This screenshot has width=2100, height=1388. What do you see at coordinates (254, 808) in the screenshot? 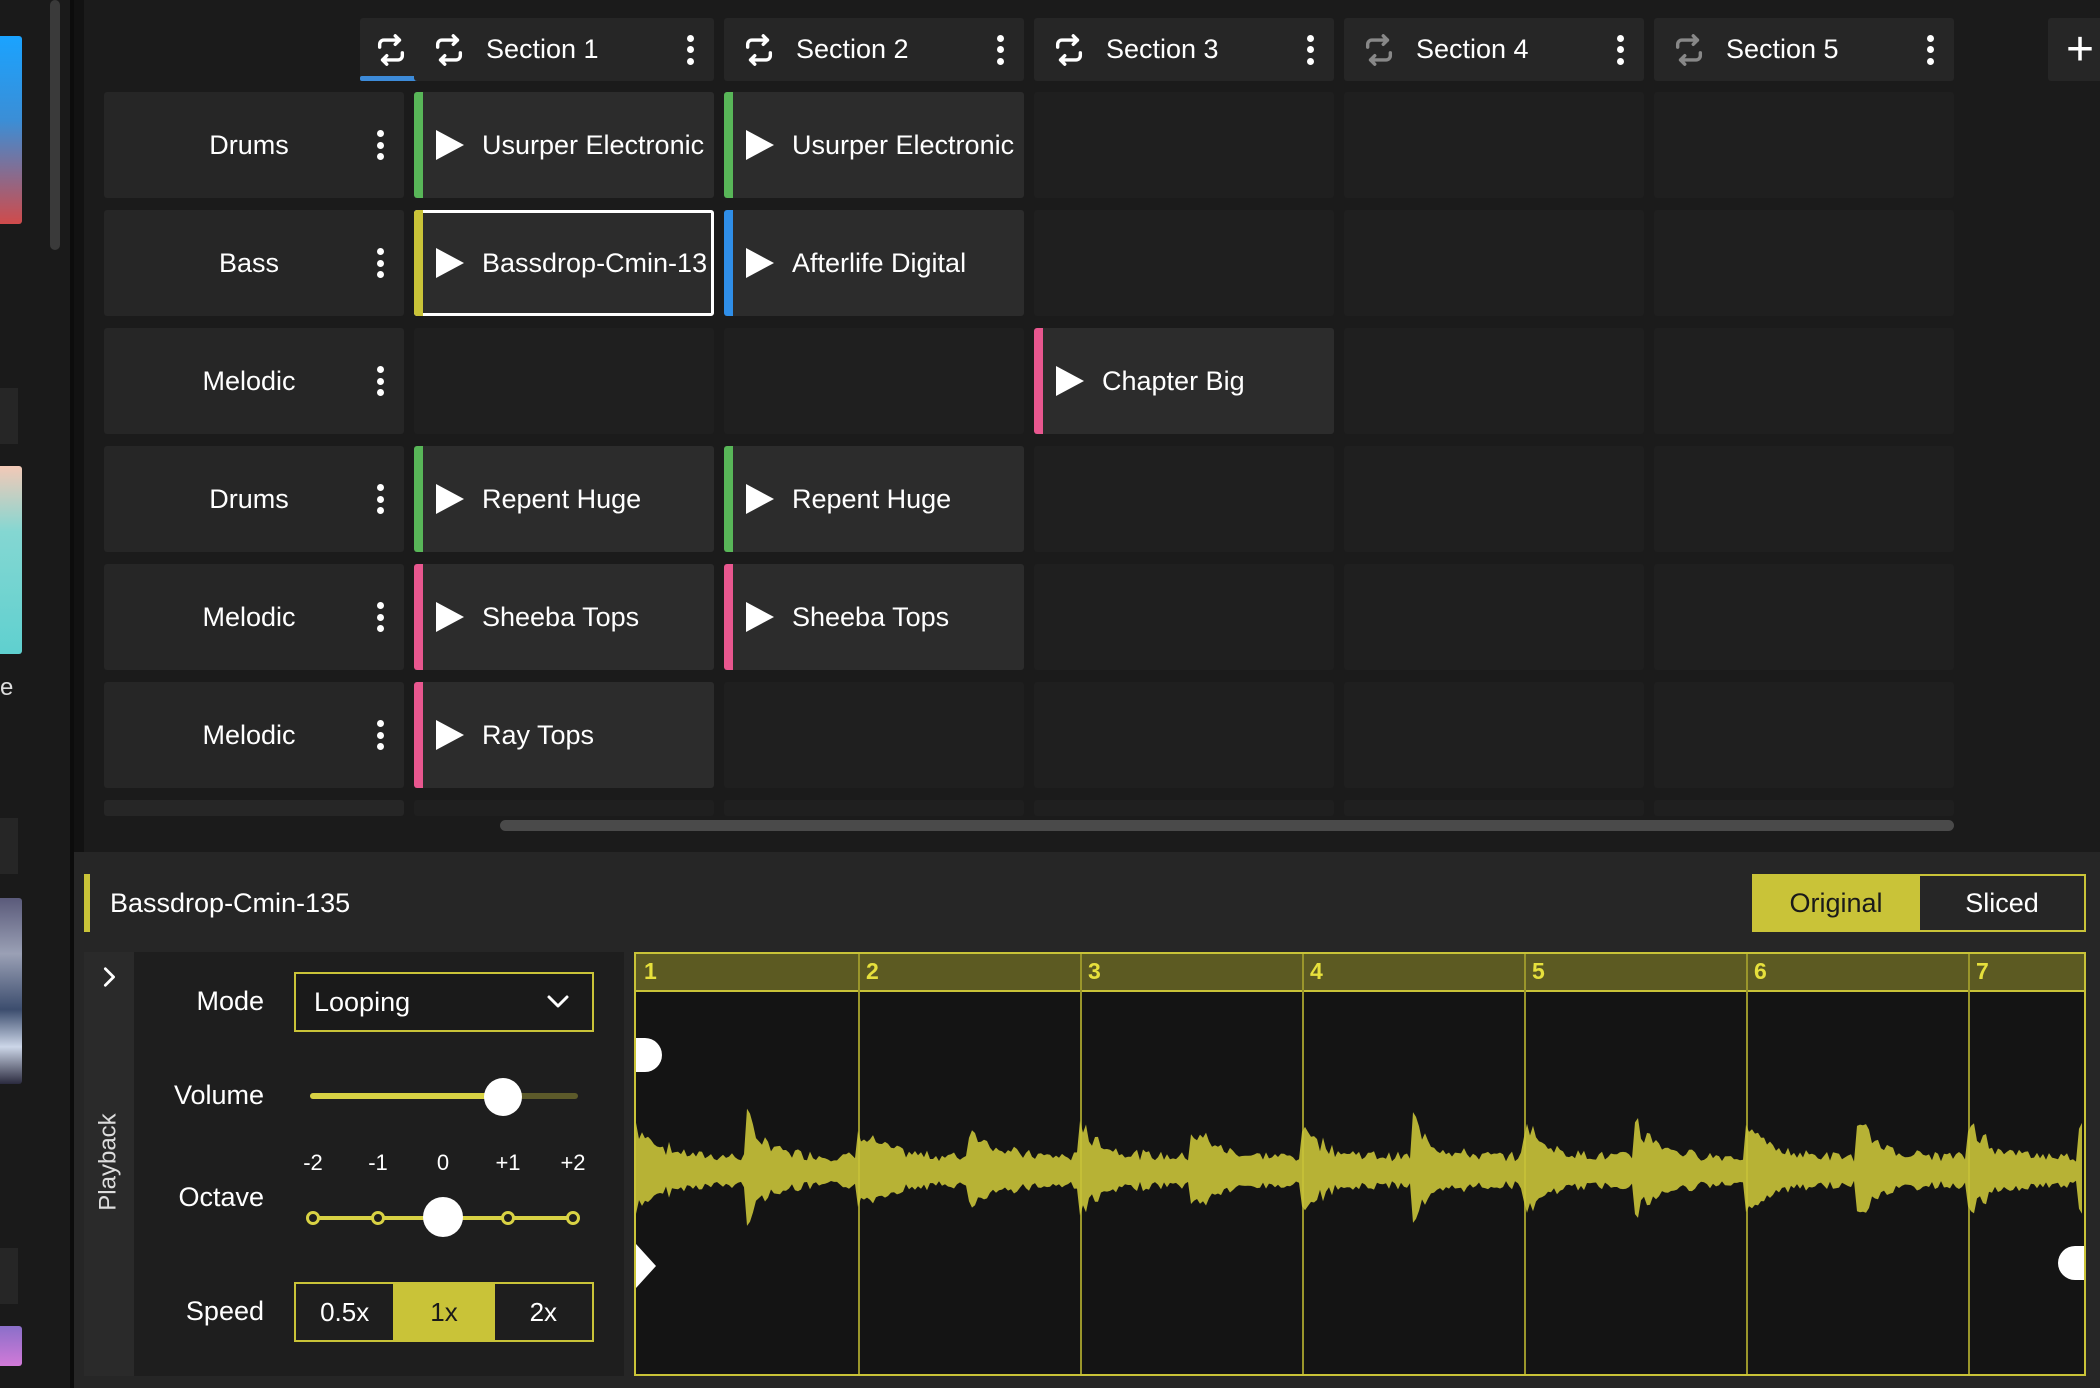
I see `track-header` at bounding box center [254, 808].